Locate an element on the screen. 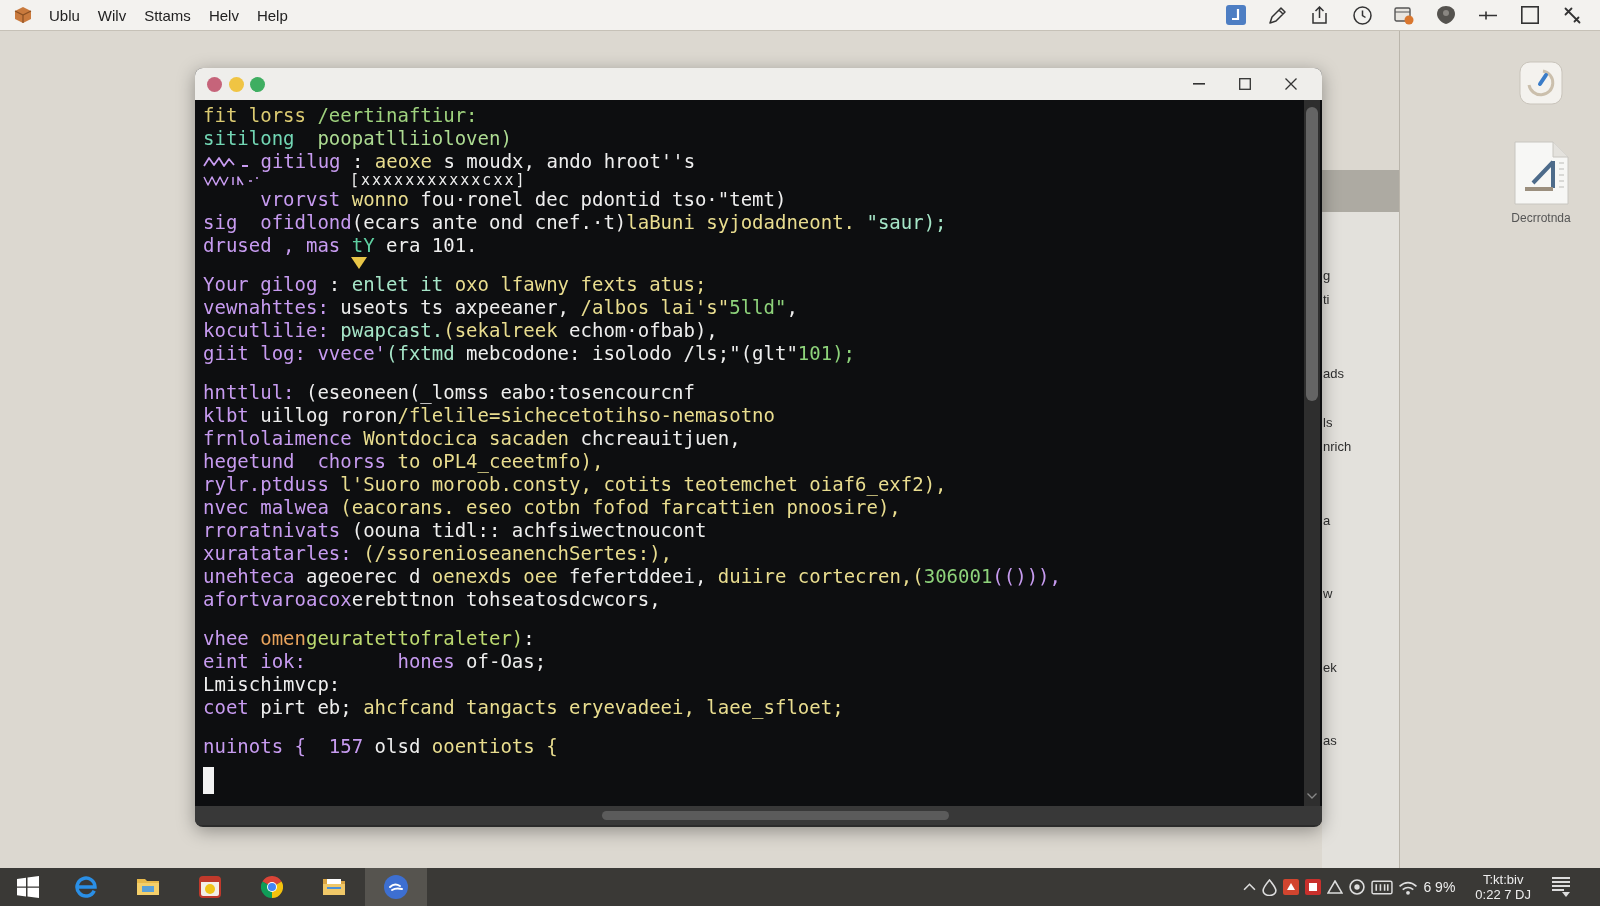 This screenshot has width=1600, height=906. swirl-app-icon is located at coordinates (396, 887).